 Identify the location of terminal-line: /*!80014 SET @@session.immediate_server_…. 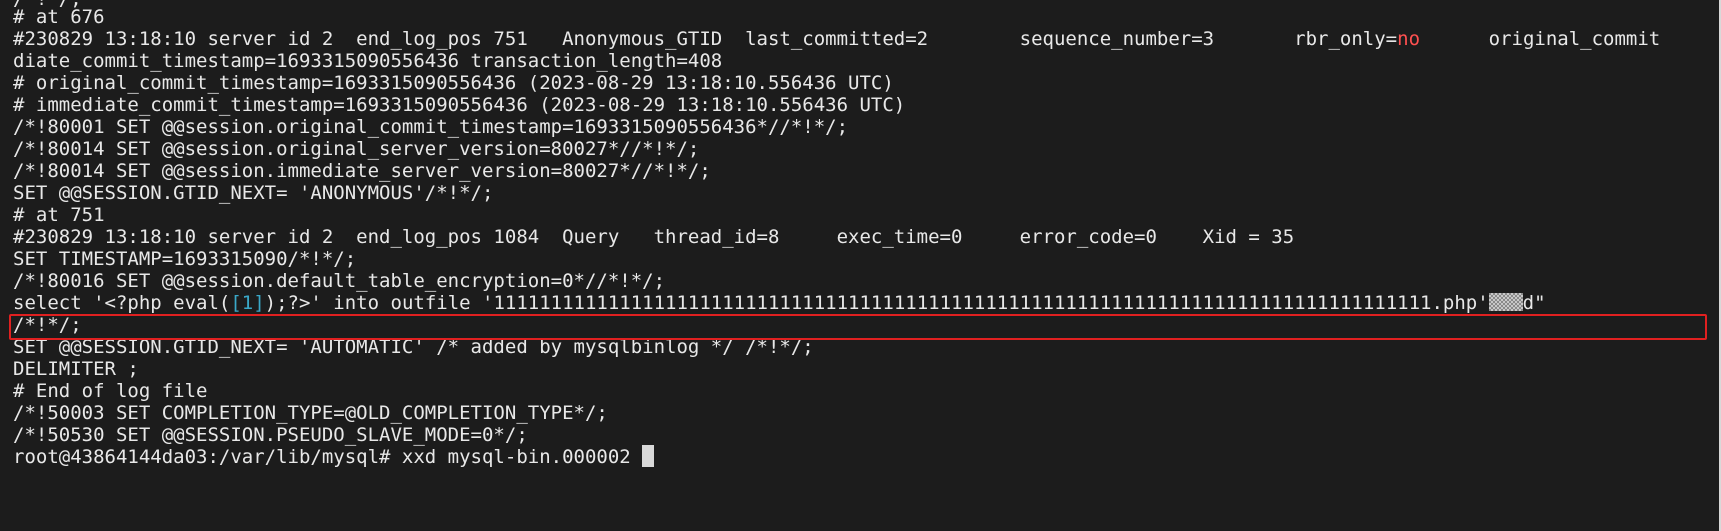
(362, 171).